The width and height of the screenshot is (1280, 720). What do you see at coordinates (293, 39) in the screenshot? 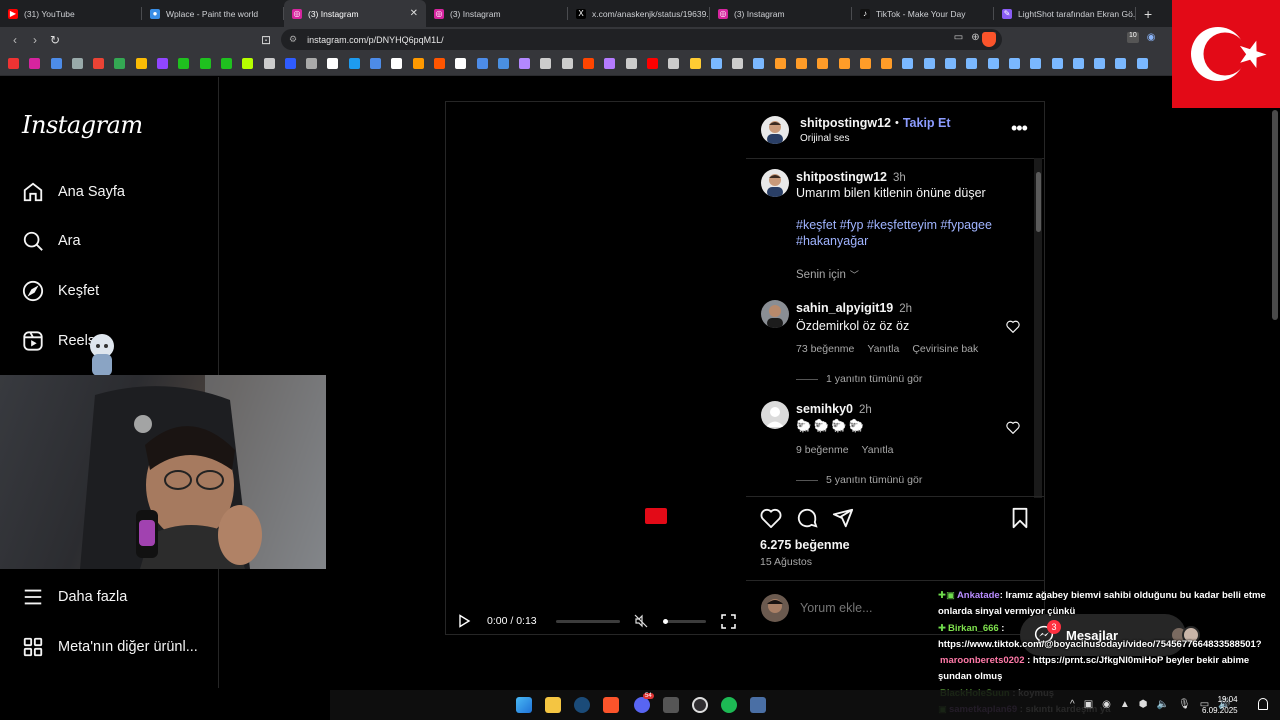
I see `site-settings-icon: ⚙` at bounding box center [293, 39].